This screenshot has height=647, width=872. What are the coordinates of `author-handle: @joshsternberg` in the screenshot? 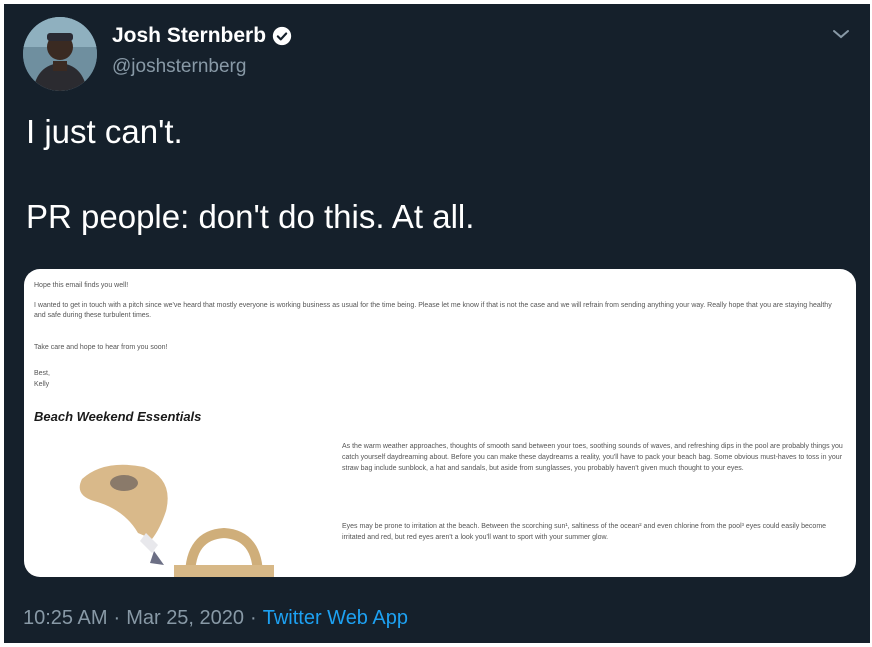 It's located at (179, 67).